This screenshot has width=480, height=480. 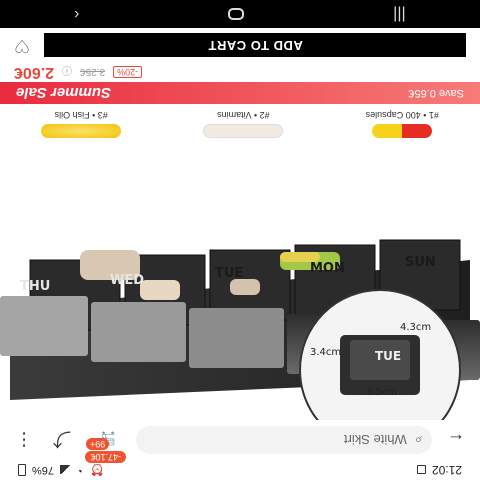 What do you see at coordinates (240, 54) in the screenshot?
I see `coupon-row: 20% OFF For orders 9.00€+` at bounding box center [240, 54].